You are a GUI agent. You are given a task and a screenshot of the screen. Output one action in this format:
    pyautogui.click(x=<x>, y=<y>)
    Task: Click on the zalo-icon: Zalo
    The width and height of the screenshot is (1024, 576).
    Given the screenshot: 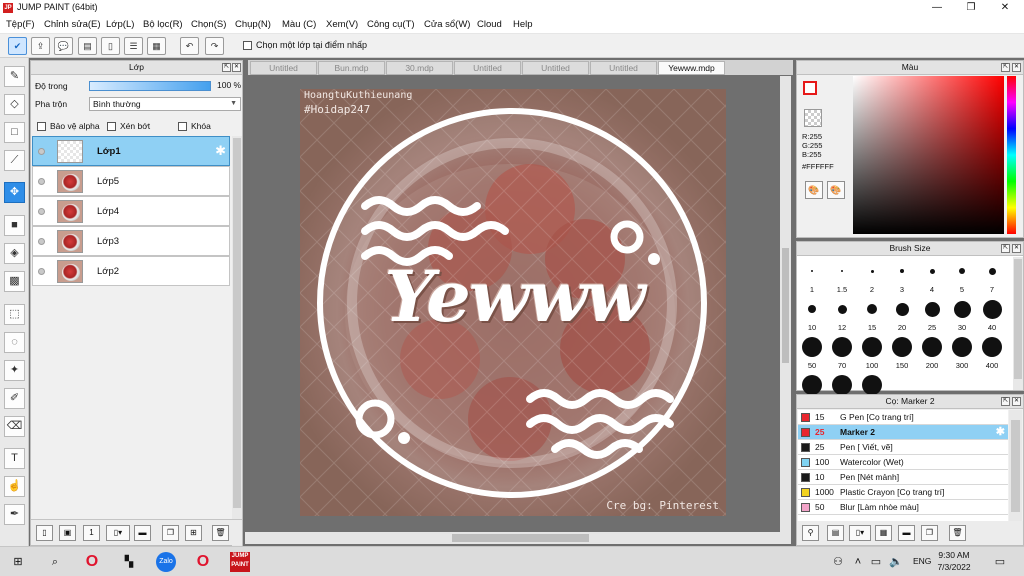 What is the action you would take?
    pyautogui.click(x=166, y=562)
    